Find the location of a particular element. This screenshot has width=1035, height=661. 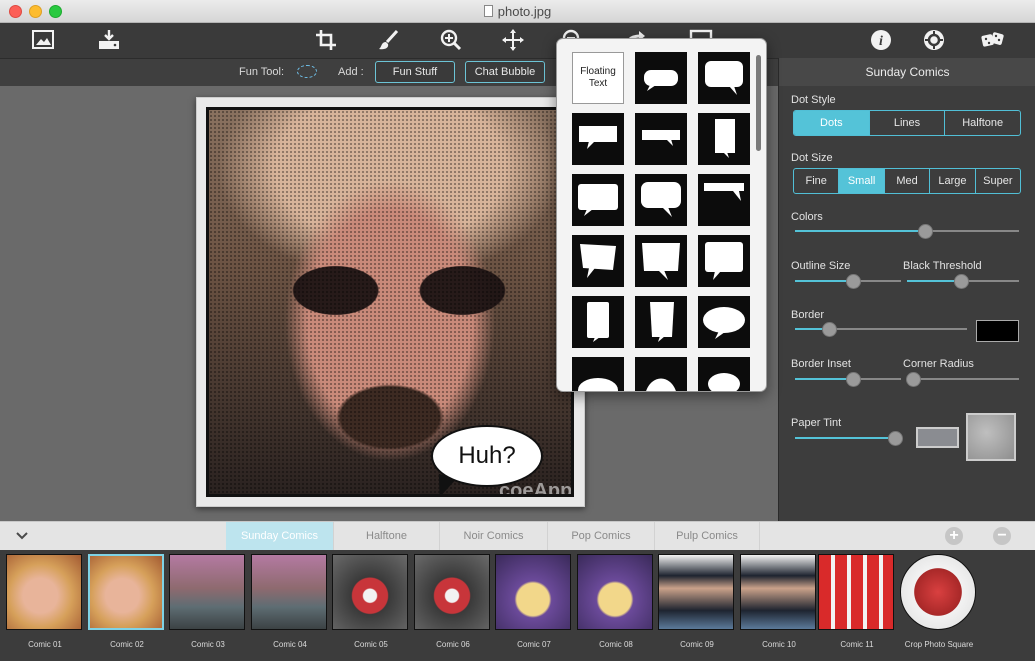

preset-thumbnail: Comic 10 is located at coordinates (779, 601).